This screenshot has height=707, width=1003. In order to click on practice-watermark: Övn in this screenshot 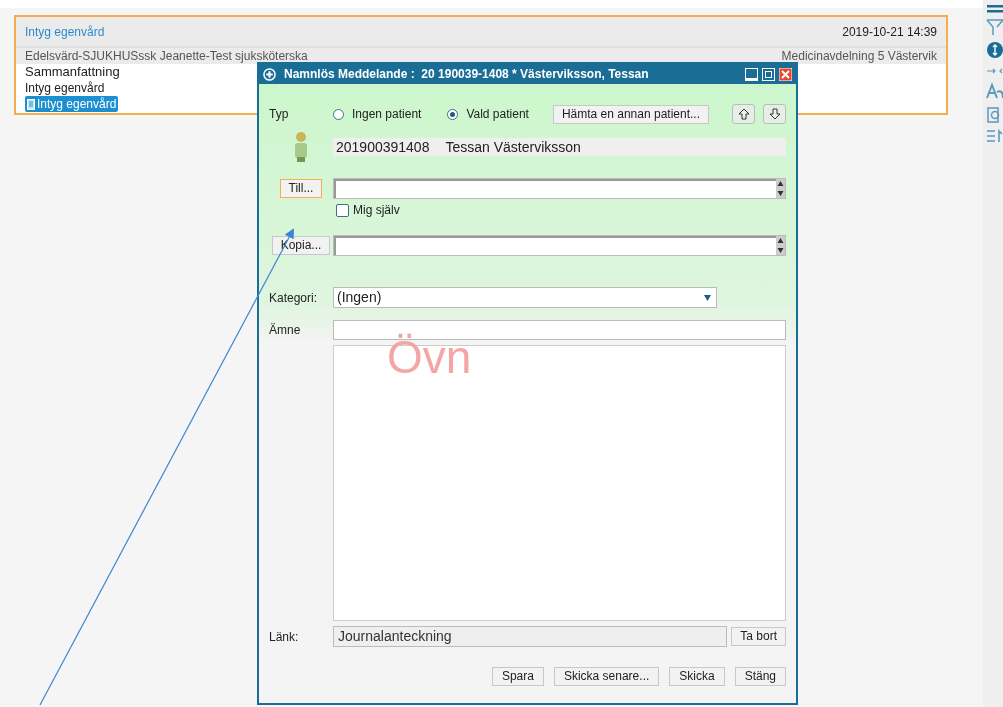, I will do `click(429, 357)`.